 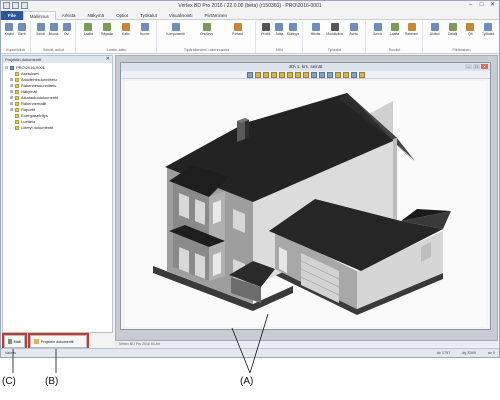 I want to click on callout-leaders, so click(x=140, y=343).